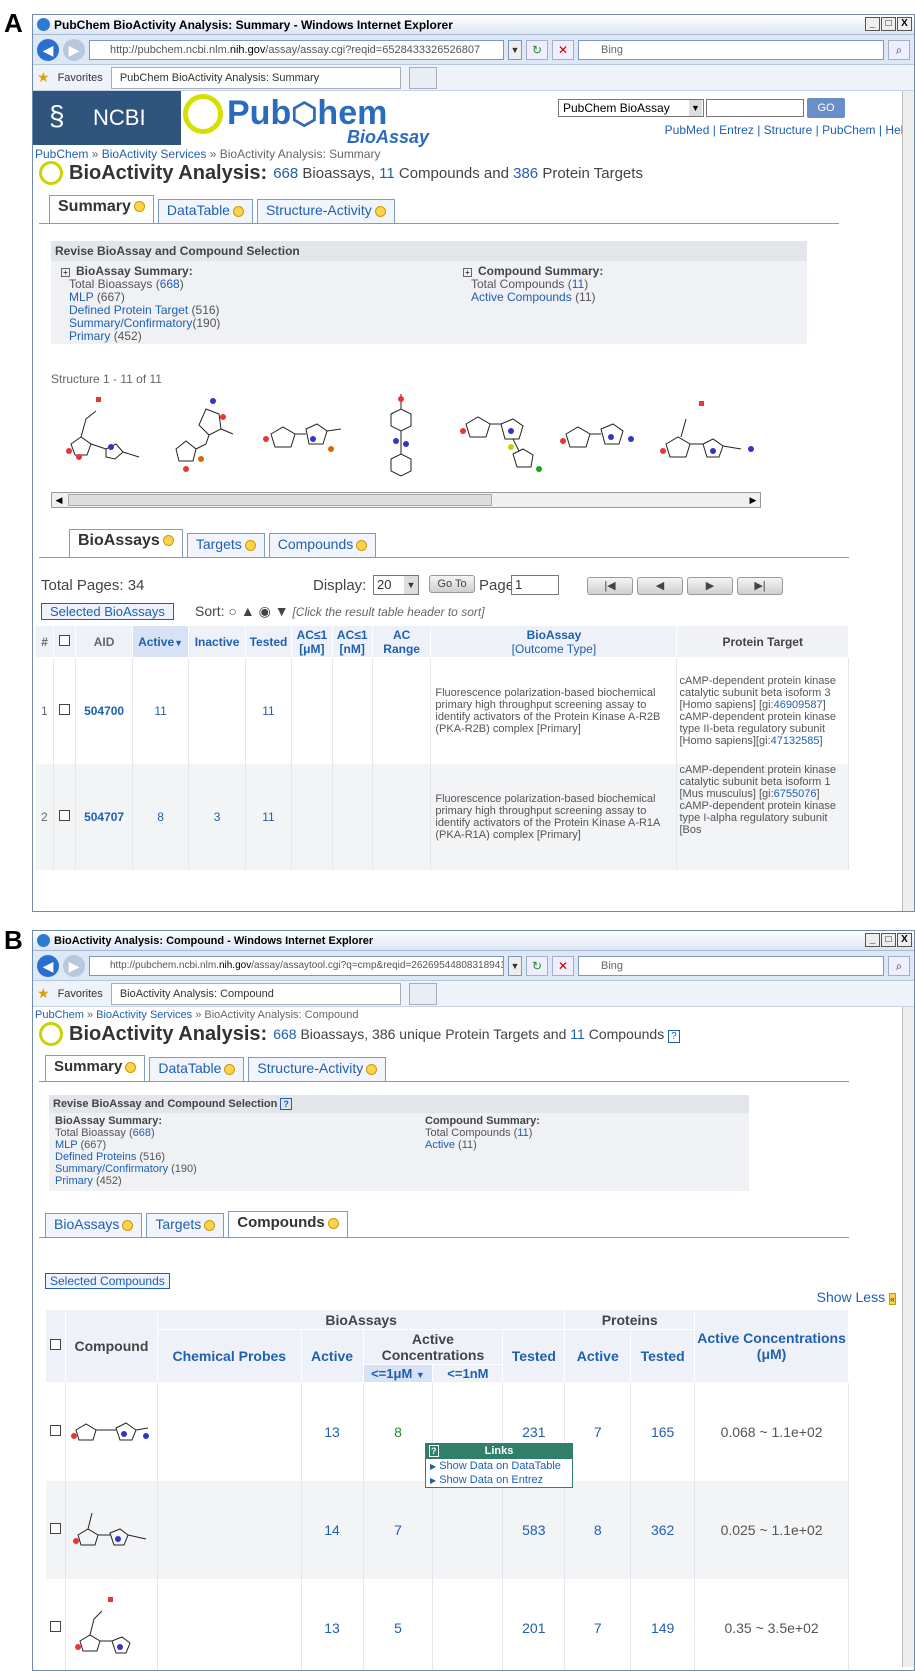 The image size is (915, 1671). Describe the element at coordinates (217, 710) in the screenshot. I see `inactive-count` at that location.